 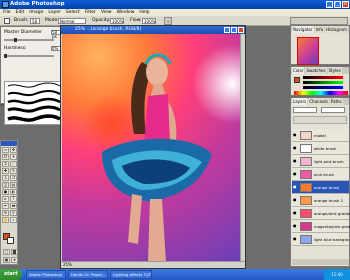 What do you see at coordinates (241, 30) in the screenshot?
I see `doc-close-button` at bounding box center [241, 30].